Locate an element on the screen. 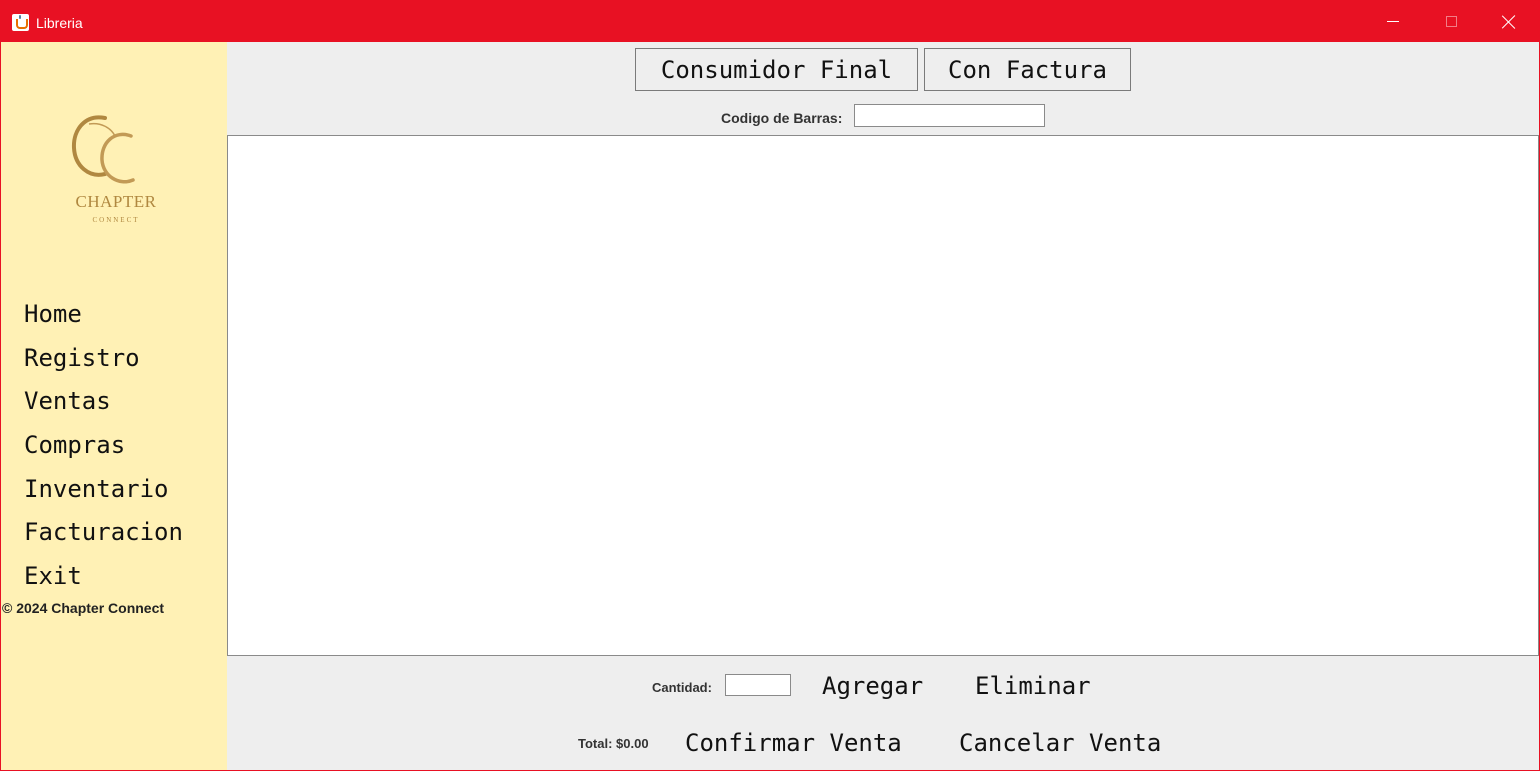  minimize-button is located at coordinates (1393, 21).